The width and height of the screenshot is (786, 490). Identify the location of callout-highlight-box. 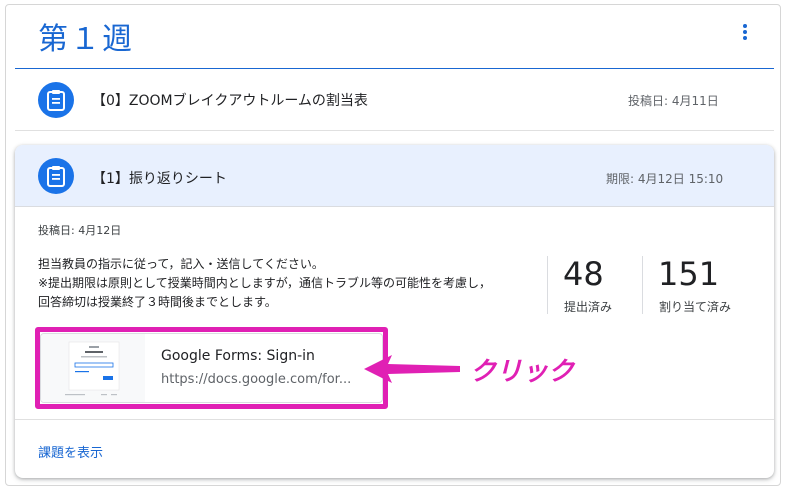
(211, 368).